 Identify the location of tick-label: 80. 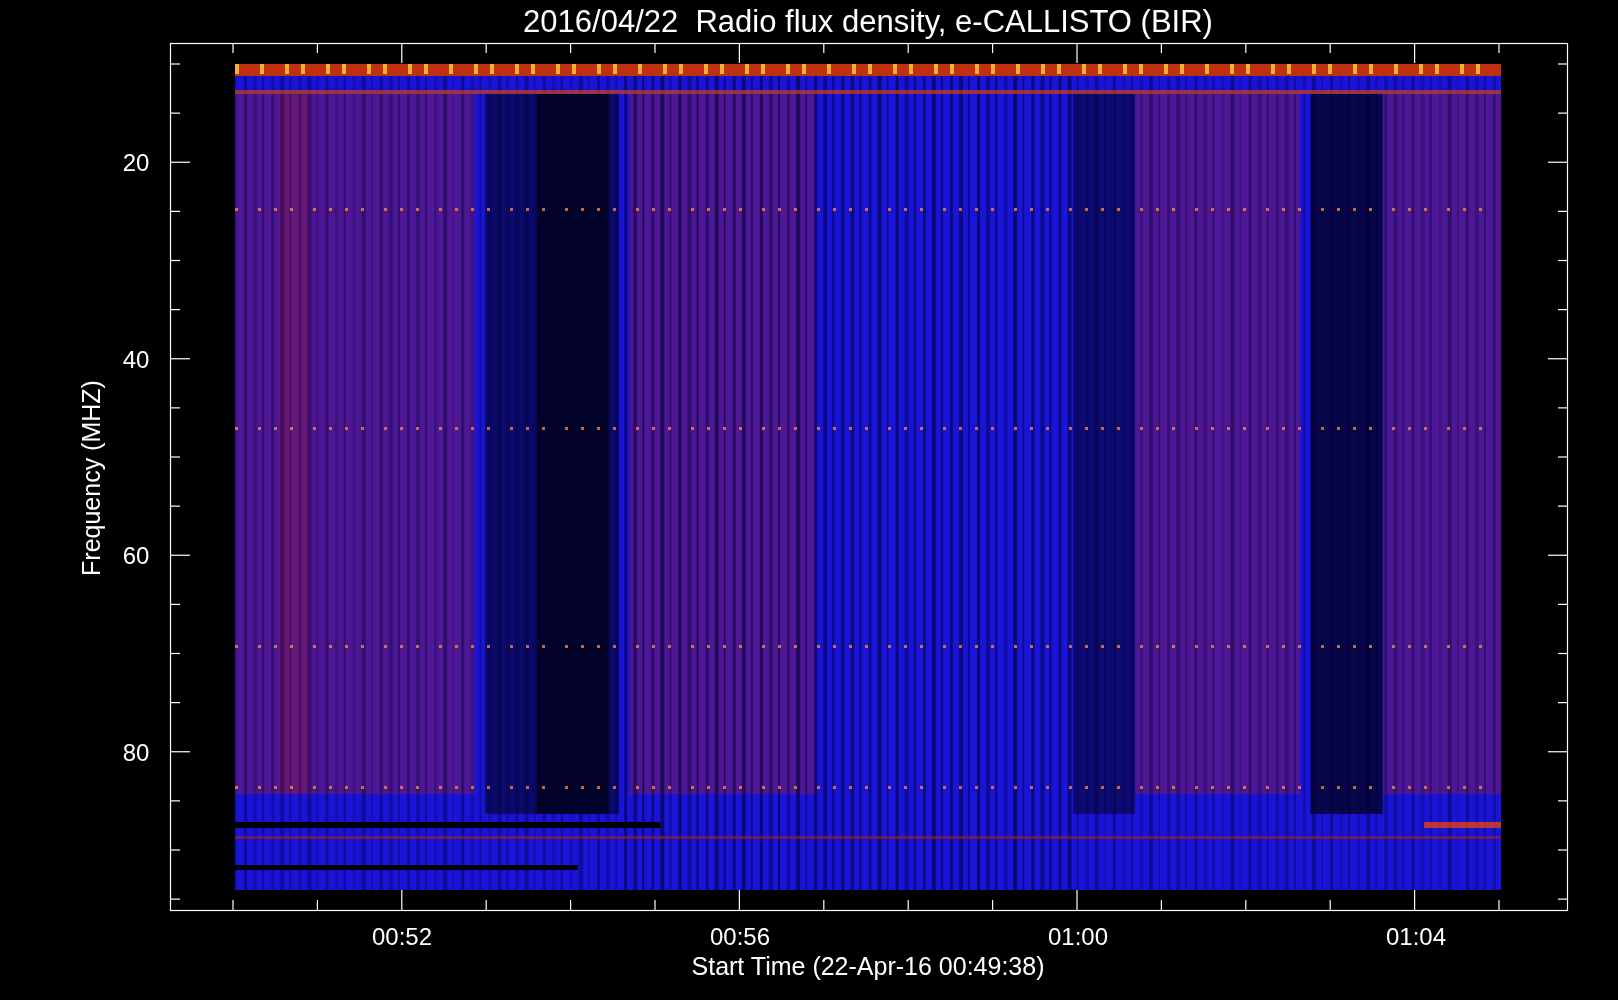
(136, 752).